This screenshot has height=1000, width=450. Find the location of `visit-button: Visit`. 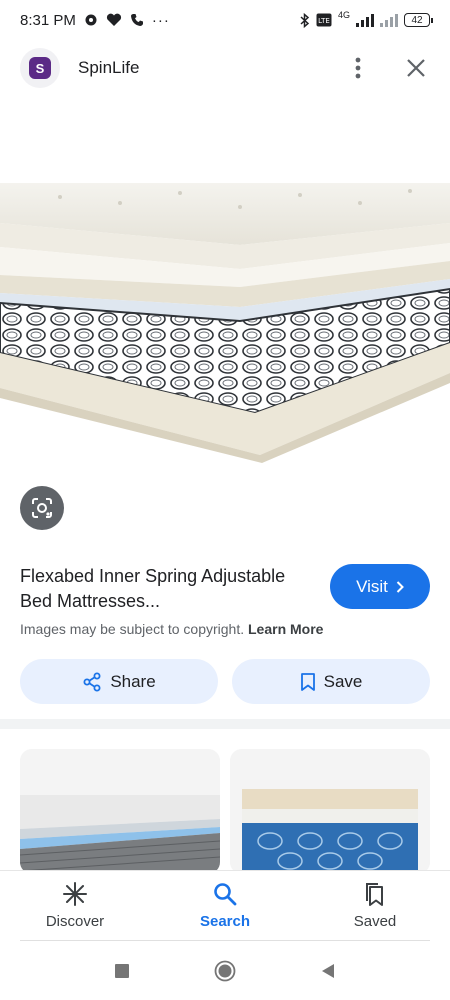

visit-button: Visit is located at coordinates (380, 586).